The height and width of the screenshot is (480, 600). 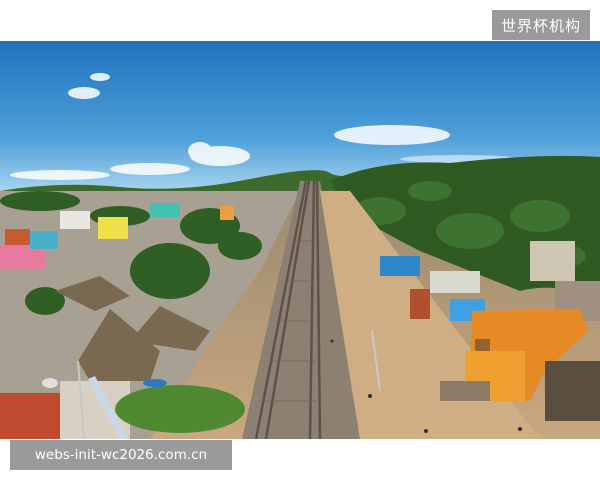 What do you see at coordinates (465, 391) in the screenshot?
I see `wall-right` at bounding box center [465, 391].